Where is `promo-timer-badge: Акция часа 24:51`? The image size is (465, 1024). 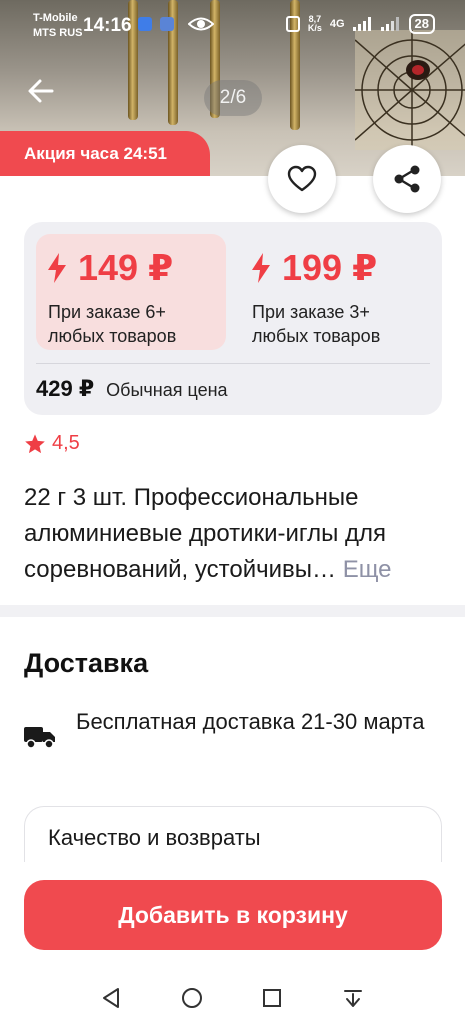
promo-timer-badge: Акция часа 24:51 is located at coordinates (105, 153).